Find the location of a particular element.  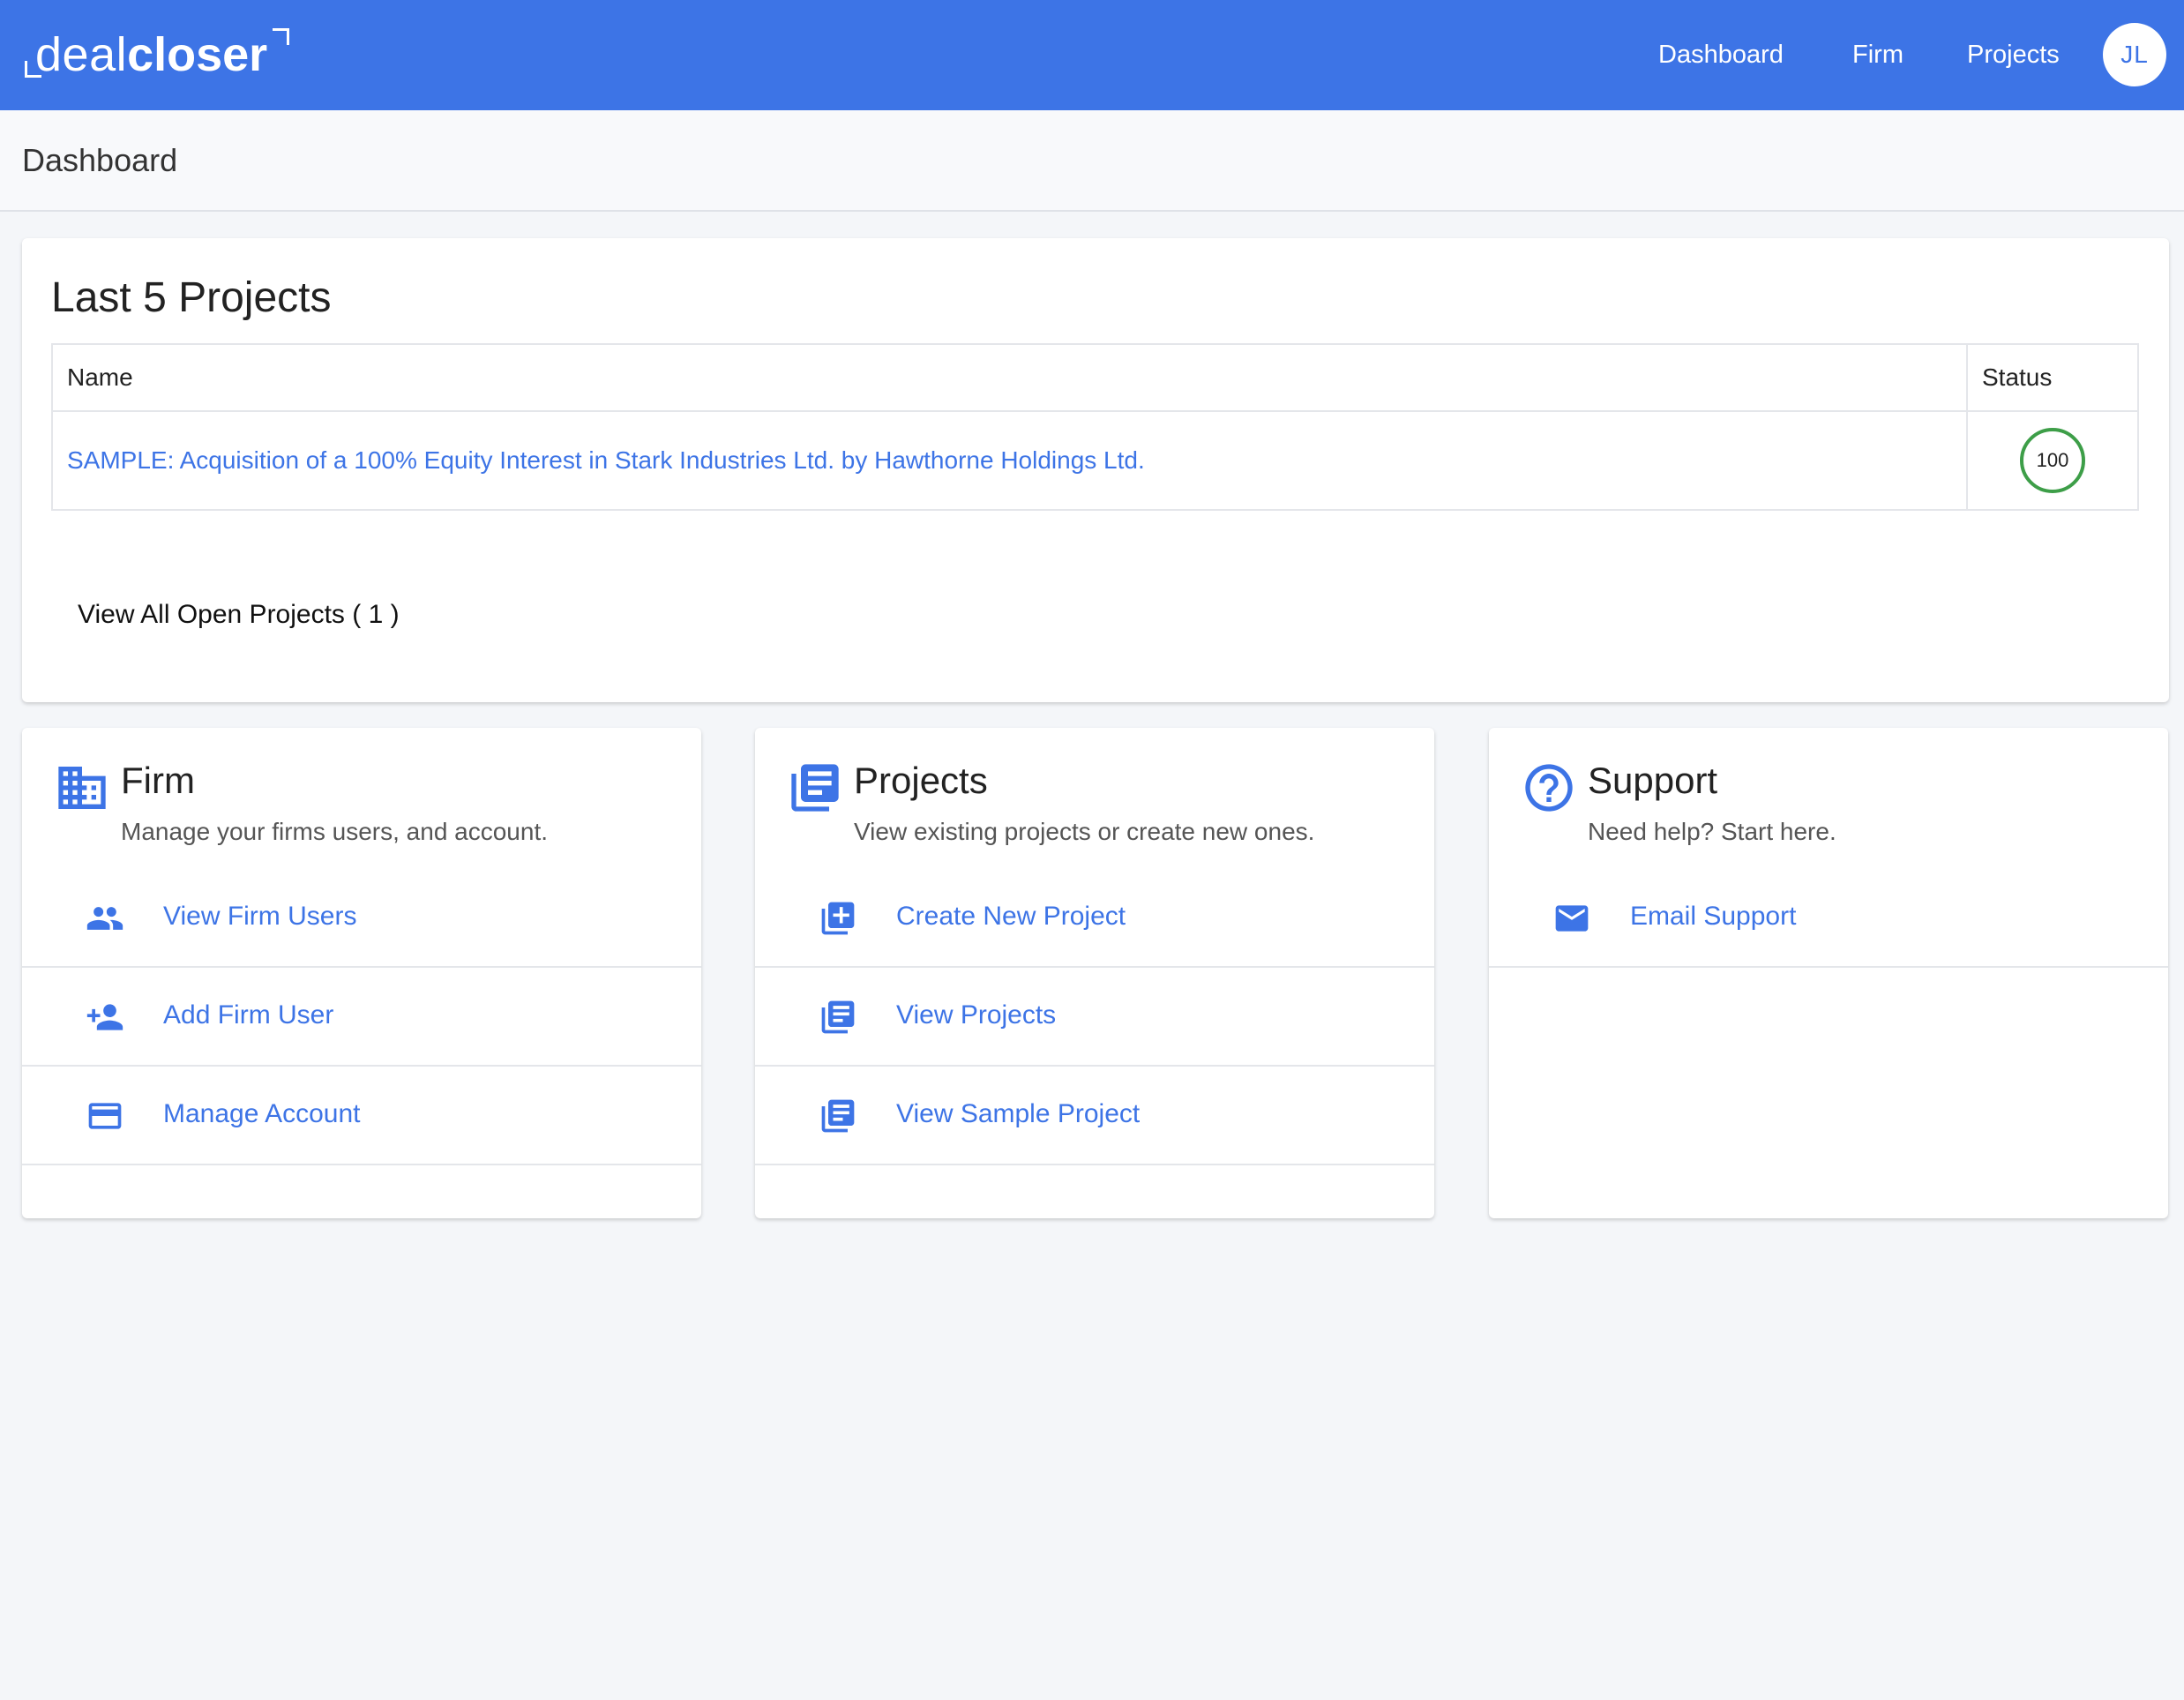

logo-text-deal: deal is located at coordinates (81, 55).